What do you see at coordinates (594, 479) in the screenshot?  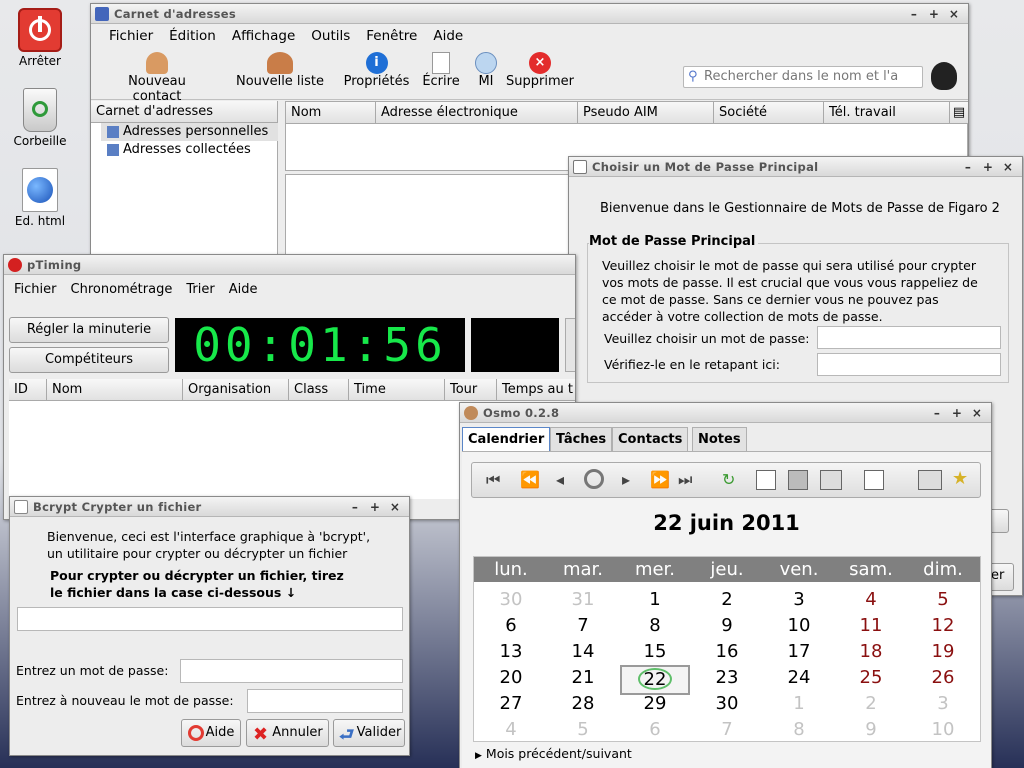 I see `today-icon` at bounding box center [594, 479].